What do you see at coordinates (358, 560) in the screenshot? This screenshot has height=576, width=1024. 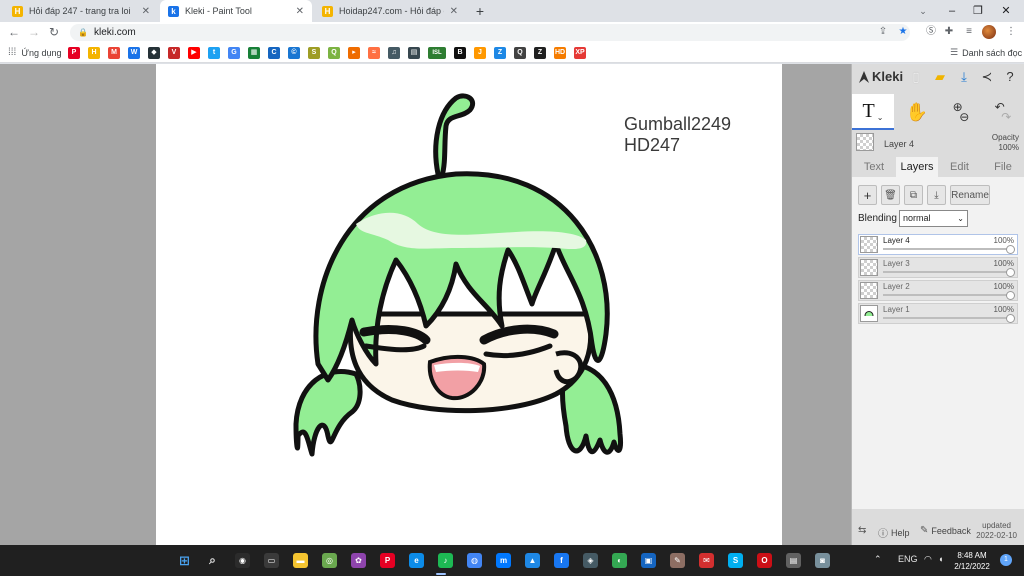 I see `taskbar-app-icon: ✿` at bounding box center [358, 560].